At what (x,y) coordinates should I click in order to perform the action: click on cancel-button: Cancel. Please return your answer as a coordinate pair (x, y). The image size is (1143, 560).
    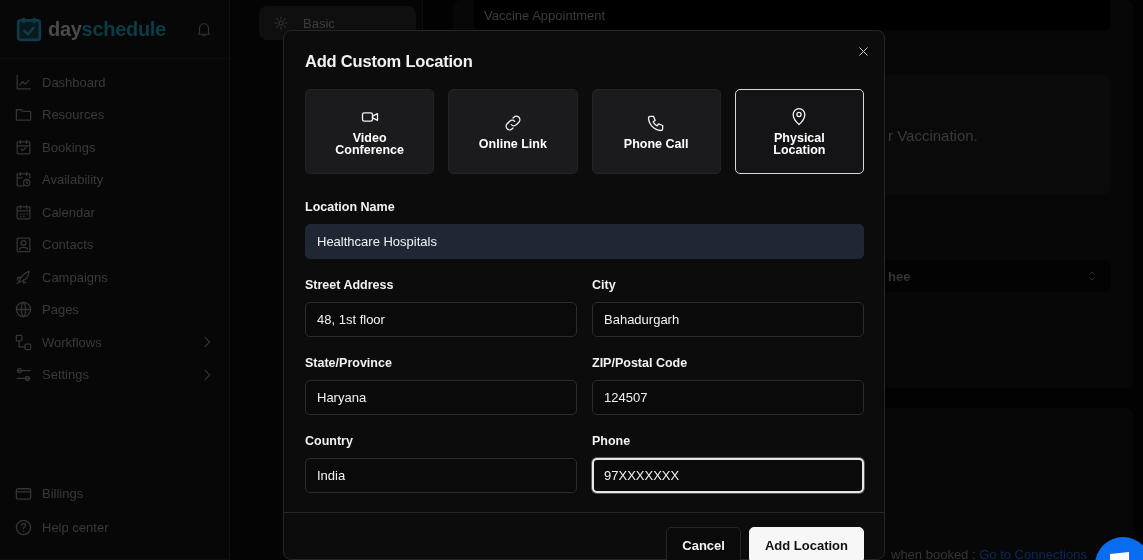
    Looking at the image, I should click on (703, 543).